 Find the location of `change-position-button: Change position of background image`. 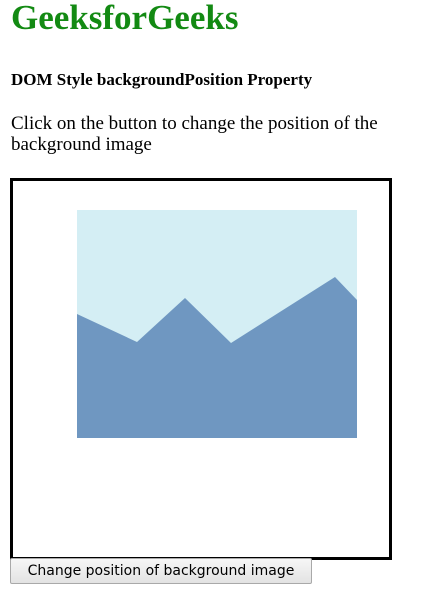

change-position-button: Change position of background image is located at coordinates (161, 571).